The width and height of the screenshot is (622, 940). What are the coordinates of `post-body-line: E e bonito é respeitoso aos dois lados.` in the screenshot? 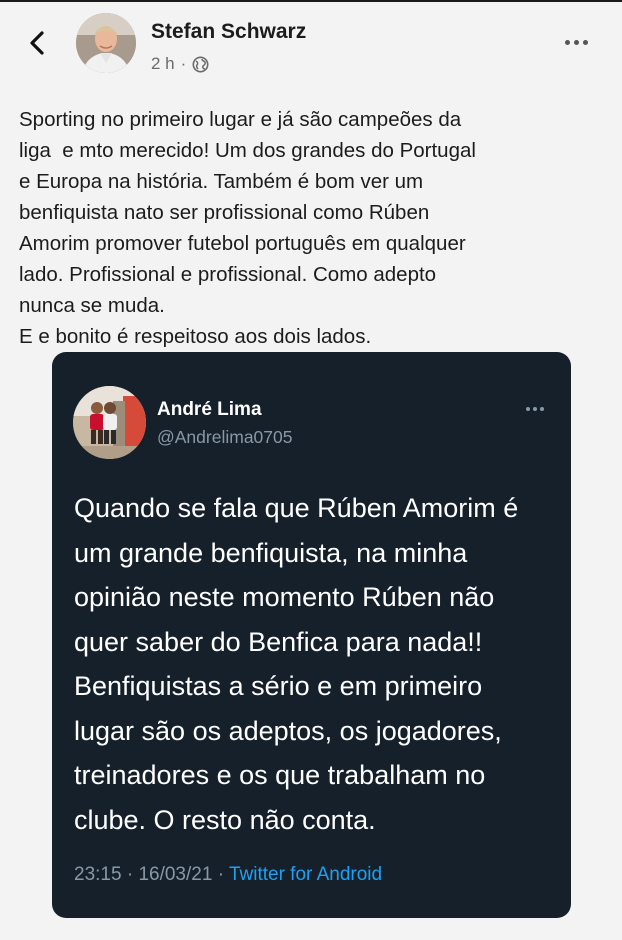 It's located at (195, 336).